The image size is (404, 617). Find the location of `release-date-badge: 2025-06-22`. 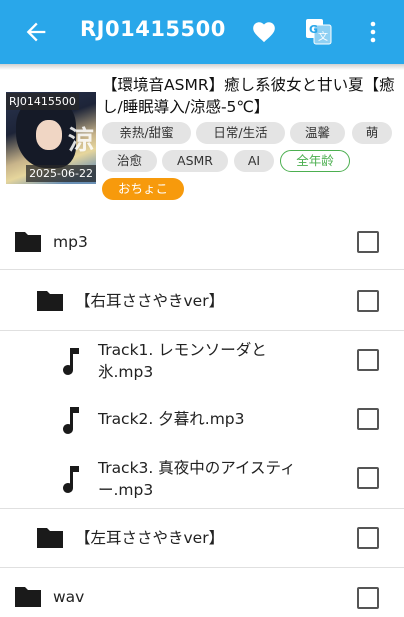

release-date-badge: 2025-06-22 is located at coordinates (61, 173).